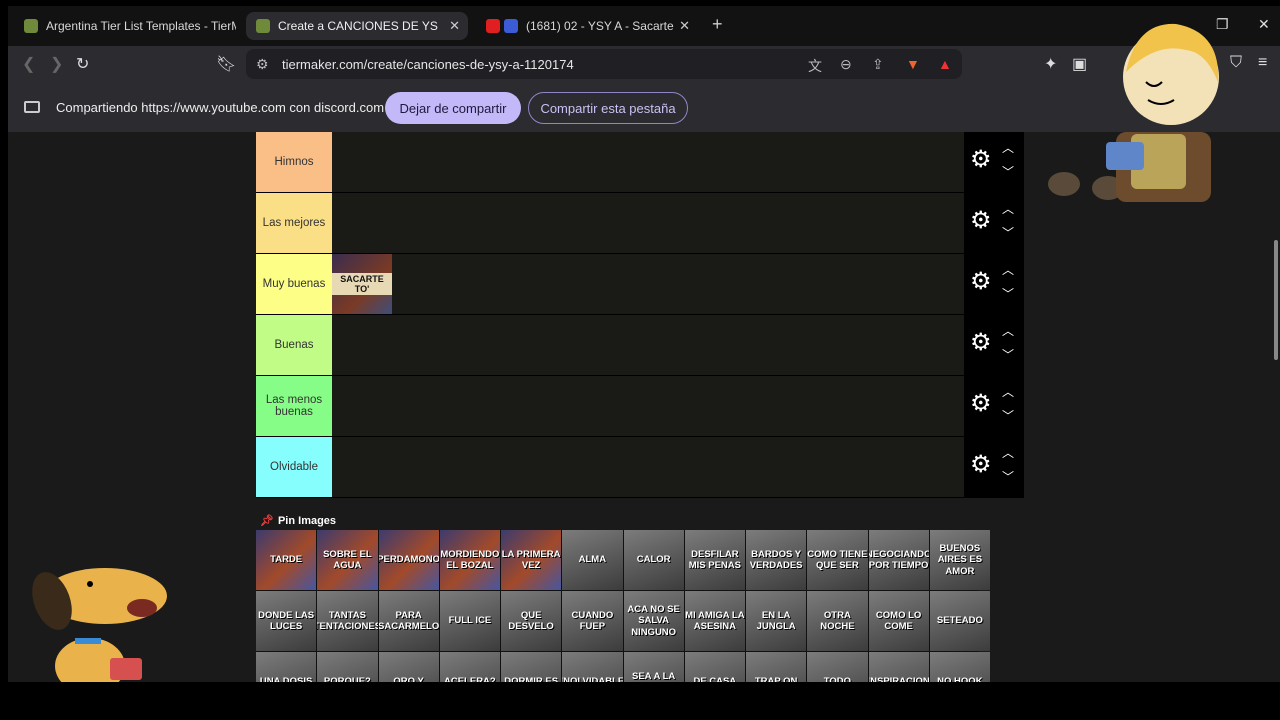  Describe the element at coordinates (408, 621) in the screenshot. I see `pool-image-card: PARA SACARMELO` at that location.